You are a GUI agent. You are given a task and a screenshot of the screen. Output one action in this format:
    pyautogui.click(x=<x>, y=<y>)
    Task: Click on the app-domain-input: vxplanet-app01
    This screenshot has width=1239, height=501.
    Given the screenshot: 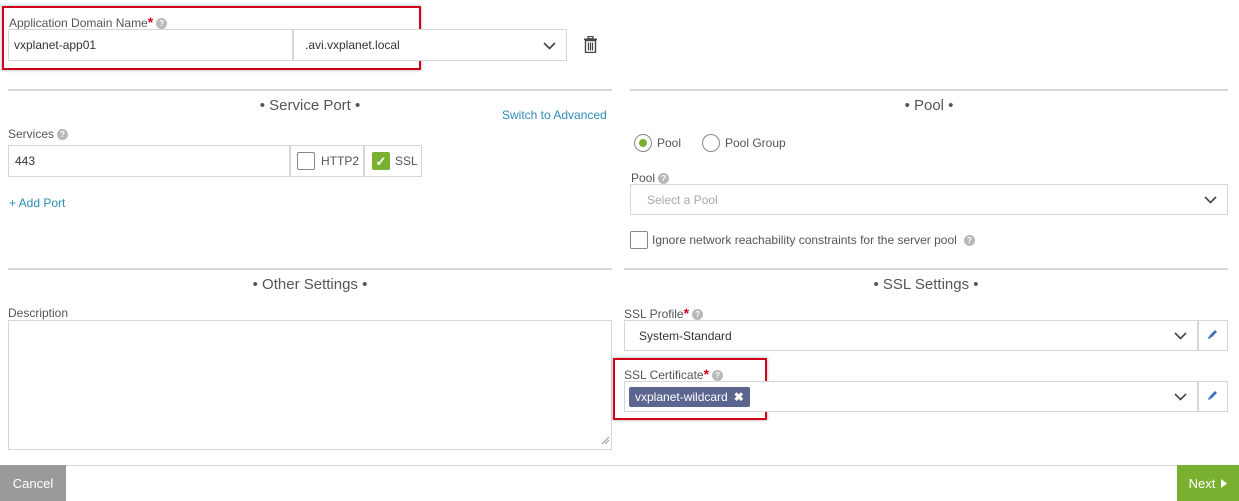 What is the action you would take?
    pyautogui.click(x=150, y=45)
    